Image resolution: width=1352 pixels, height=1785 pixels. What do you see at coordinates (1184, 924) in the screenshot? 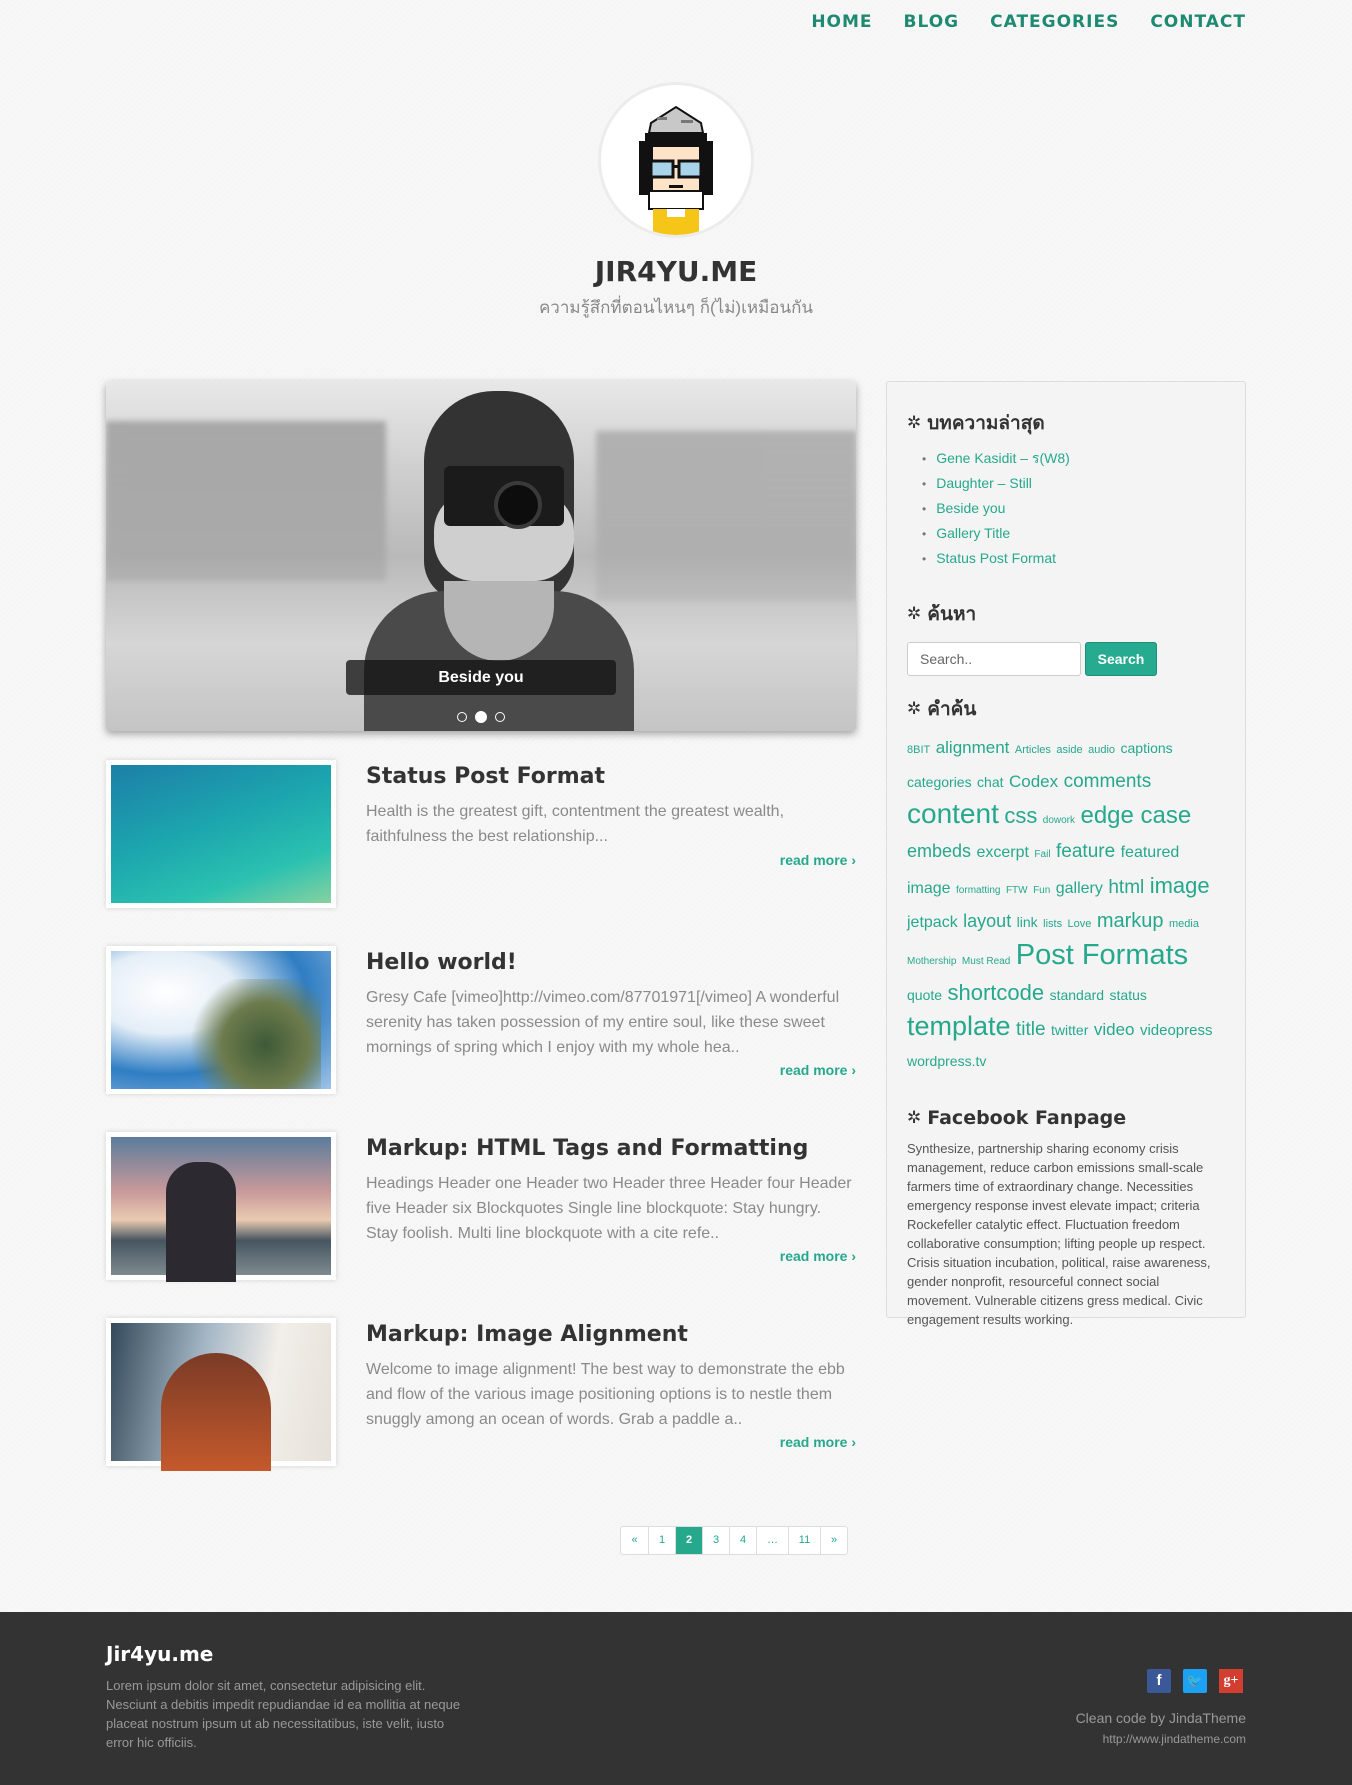
I see `tag-link: media` at bounding box center [1184, 924].